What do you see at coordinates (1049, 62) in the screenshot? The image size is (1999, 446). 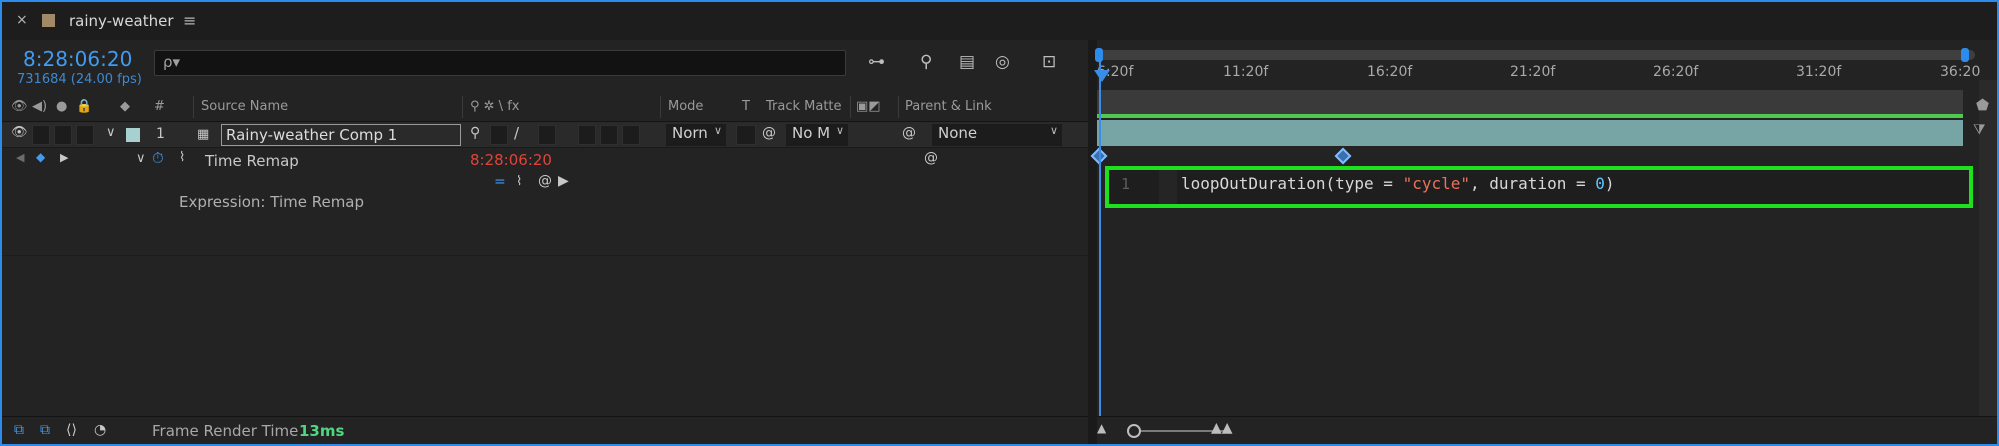 I see `graph-editor-icon: ⊡` at bounding box center [1049, 62].